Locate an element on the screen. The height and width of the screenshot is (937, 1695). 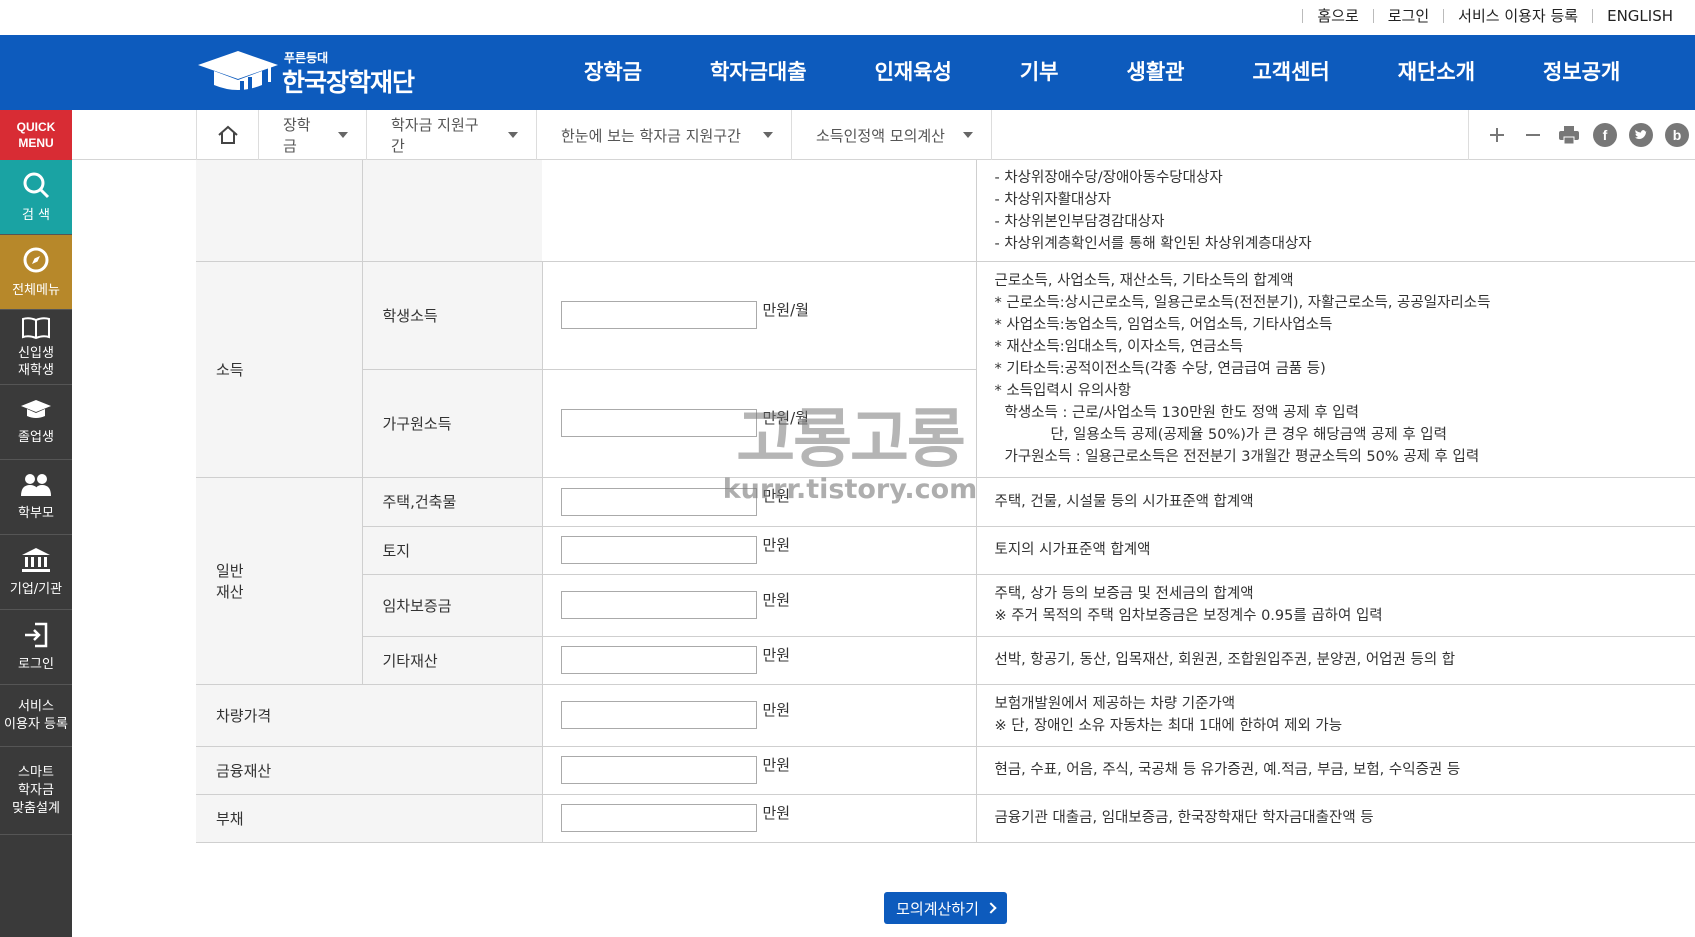
facebook-share-button: f is located at coordinates (1605, 135).